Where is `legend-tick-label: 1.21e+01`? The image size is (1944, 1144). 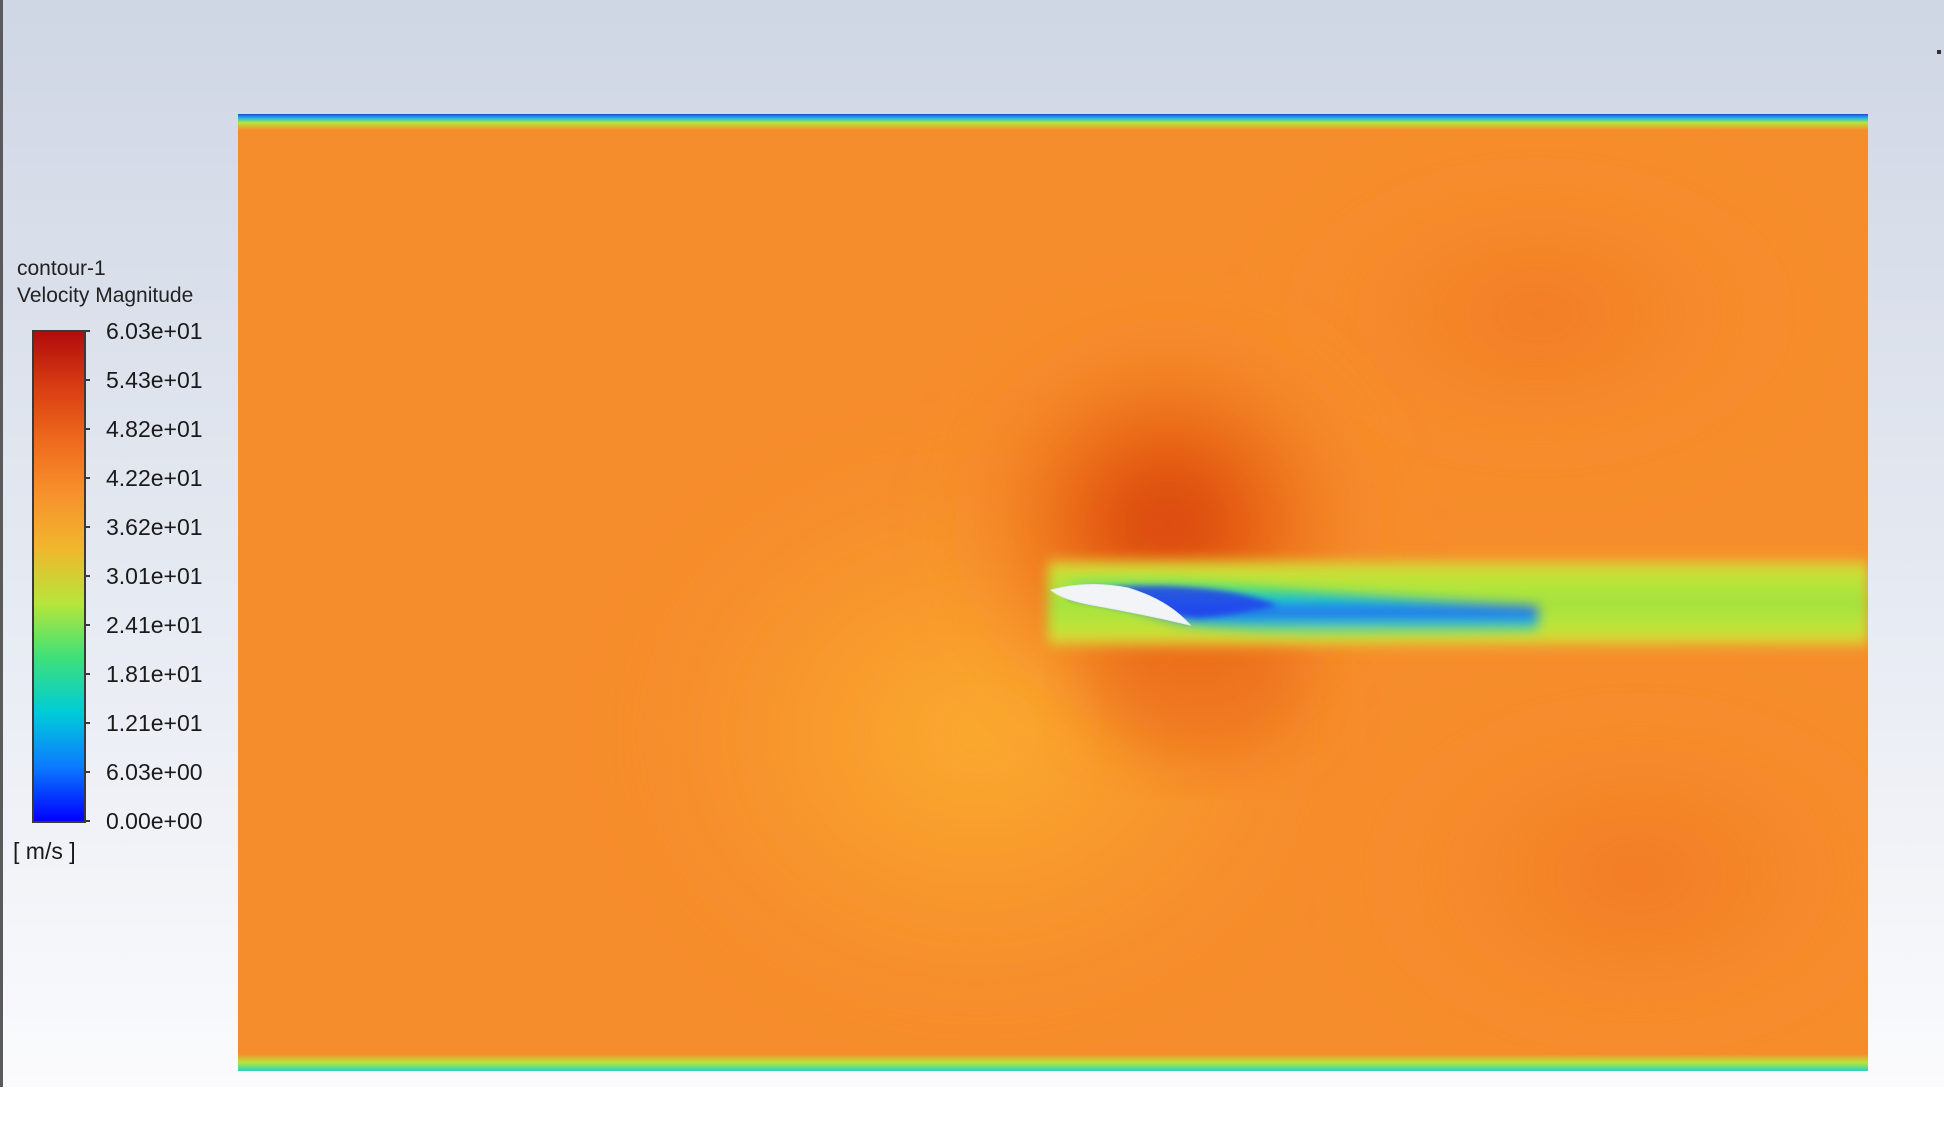 legend-tick-label: 1.21e+01 is located at coordinates (154, 723).